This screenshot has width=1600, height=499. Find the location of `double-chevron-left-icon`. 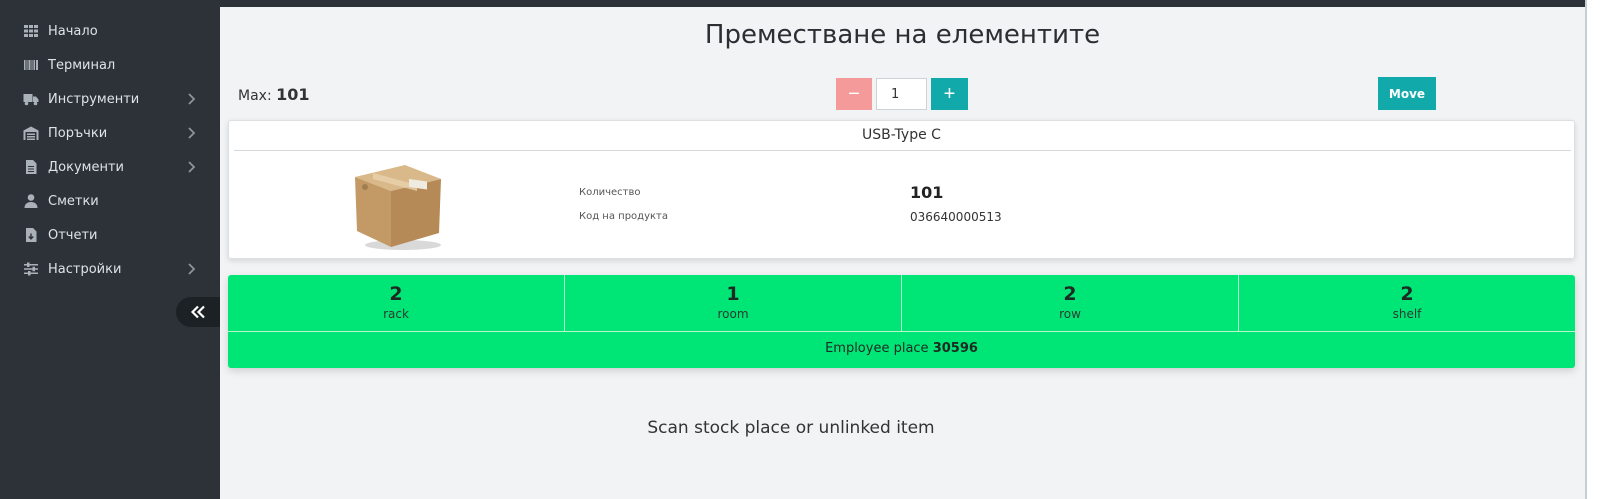

double-chevron-left-icon is located at coordinates (197, 312).